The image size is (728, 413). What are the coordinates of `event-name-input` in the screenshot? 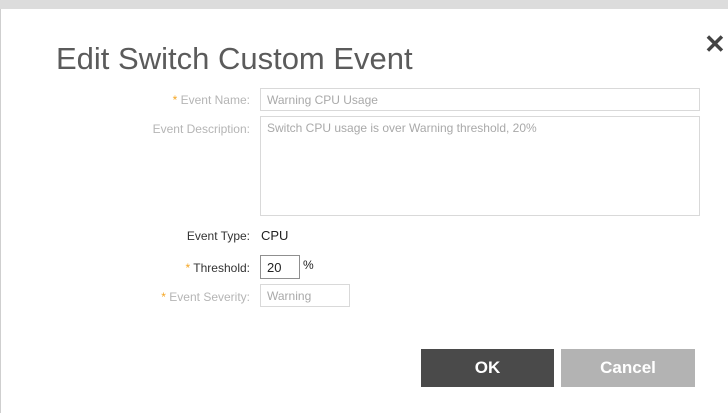 It's located at (480, 99).